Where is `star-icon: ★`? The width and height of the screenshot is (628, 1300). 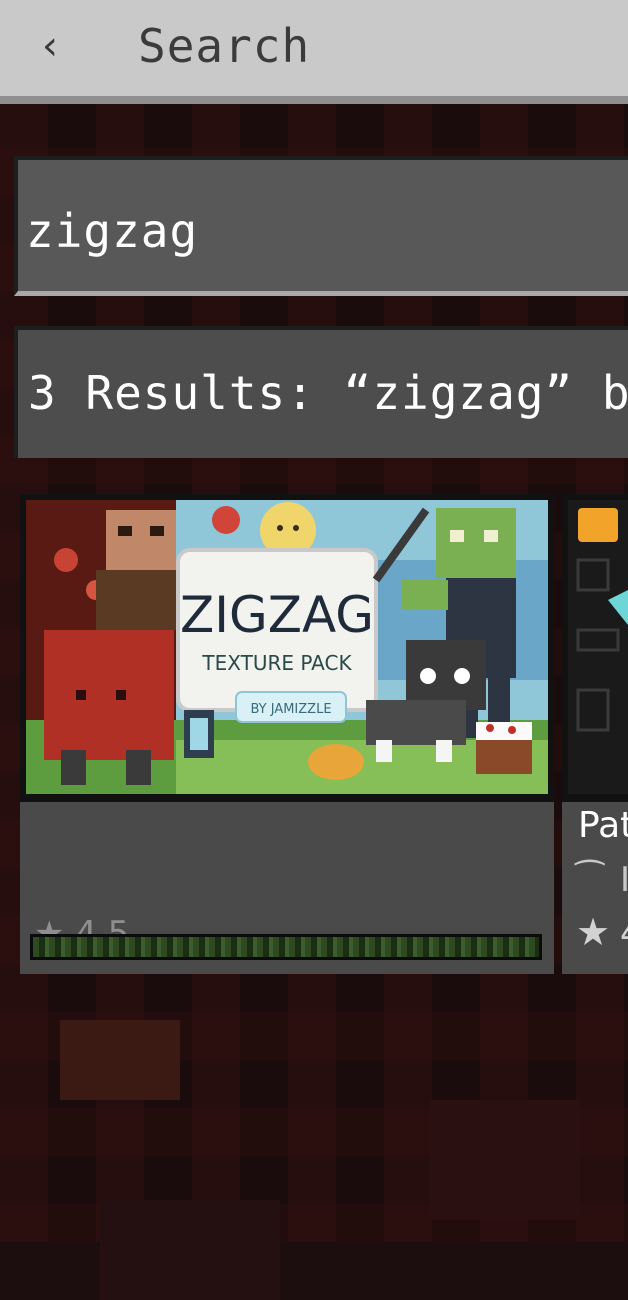
star-icon: ★ is located at coordinates (593, 932).